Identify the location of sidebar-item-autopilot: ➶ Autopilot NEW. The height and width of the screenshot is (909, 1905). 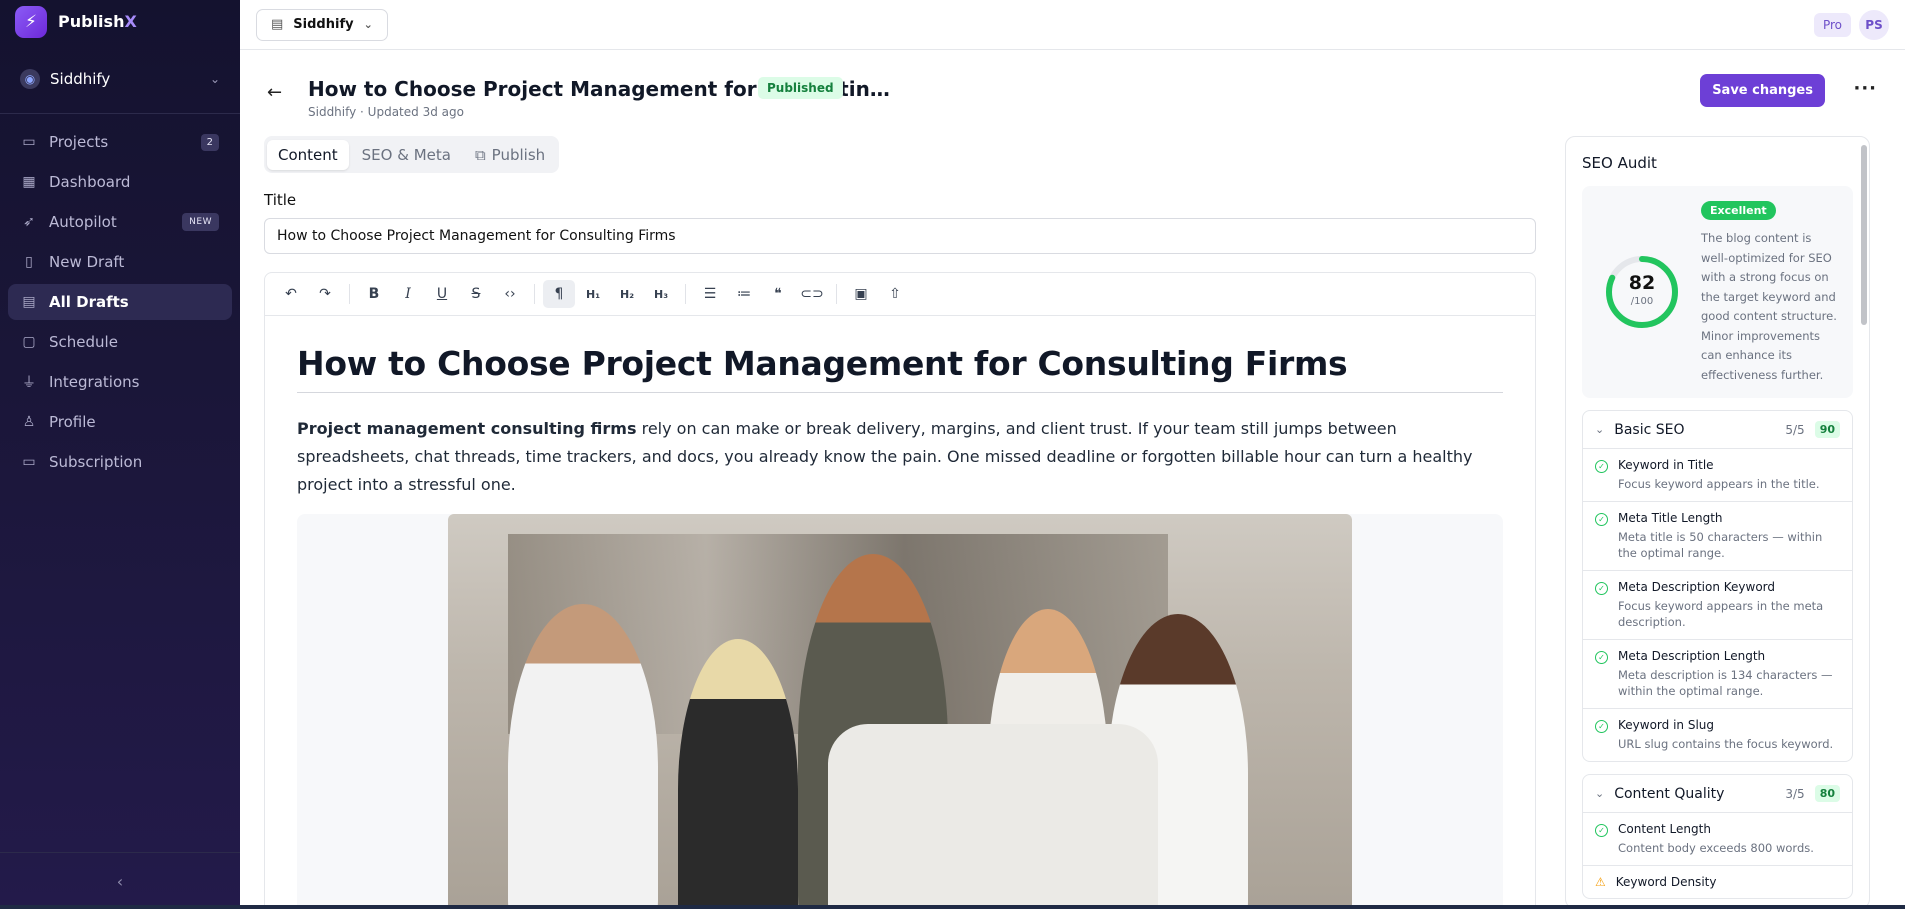
(120, 222).